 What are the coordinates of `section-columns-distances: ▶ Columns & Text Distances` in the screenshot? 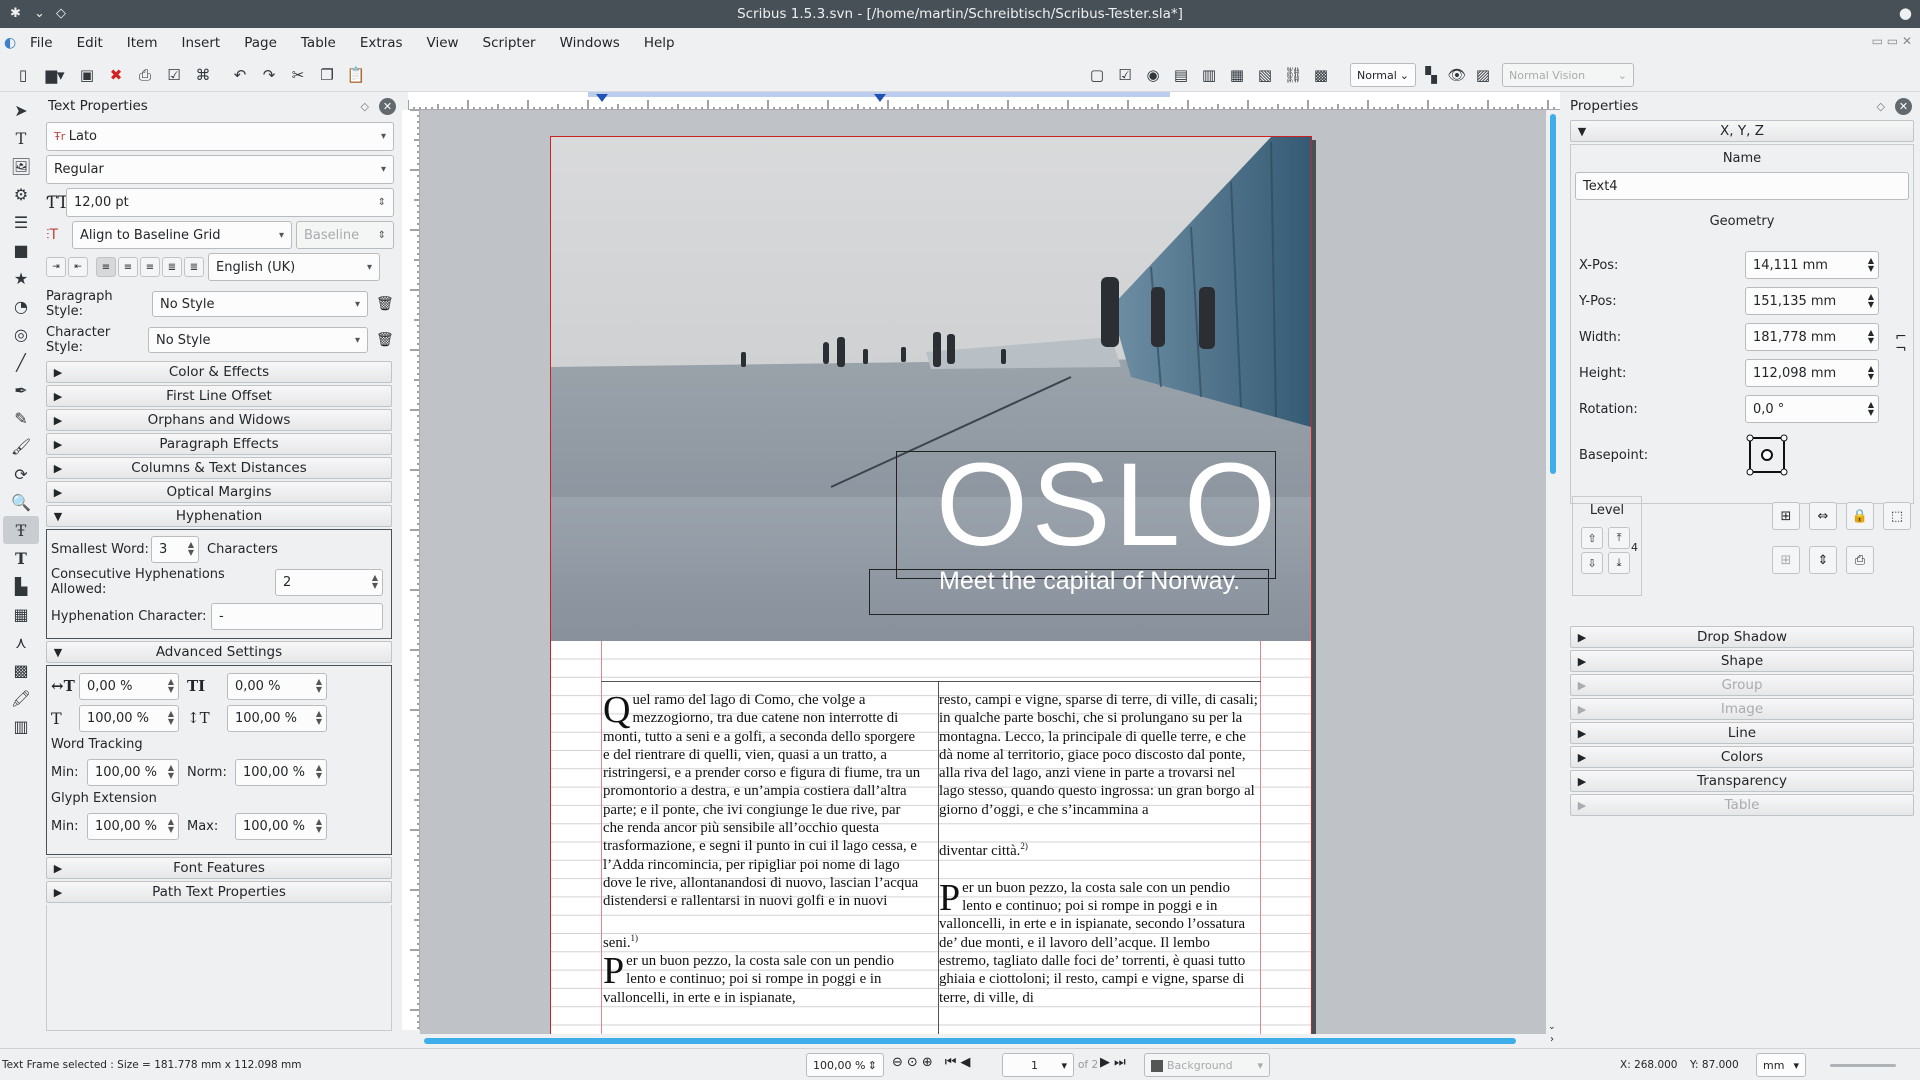 It's located at (219, 468).